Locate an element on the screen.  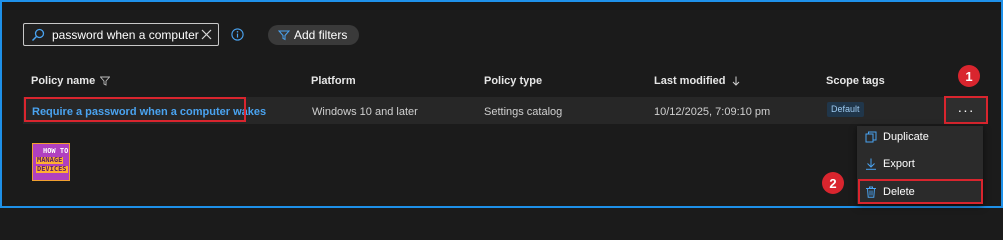
duplicate-icon is located at coordinates (871, 137).